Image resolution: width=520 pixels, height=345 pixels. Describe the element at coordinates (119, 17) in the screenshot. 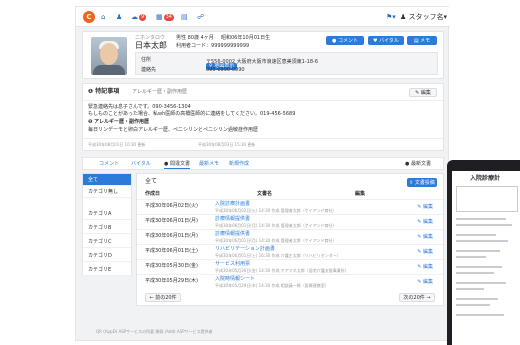

I see `user-icon: ♟` at that location.